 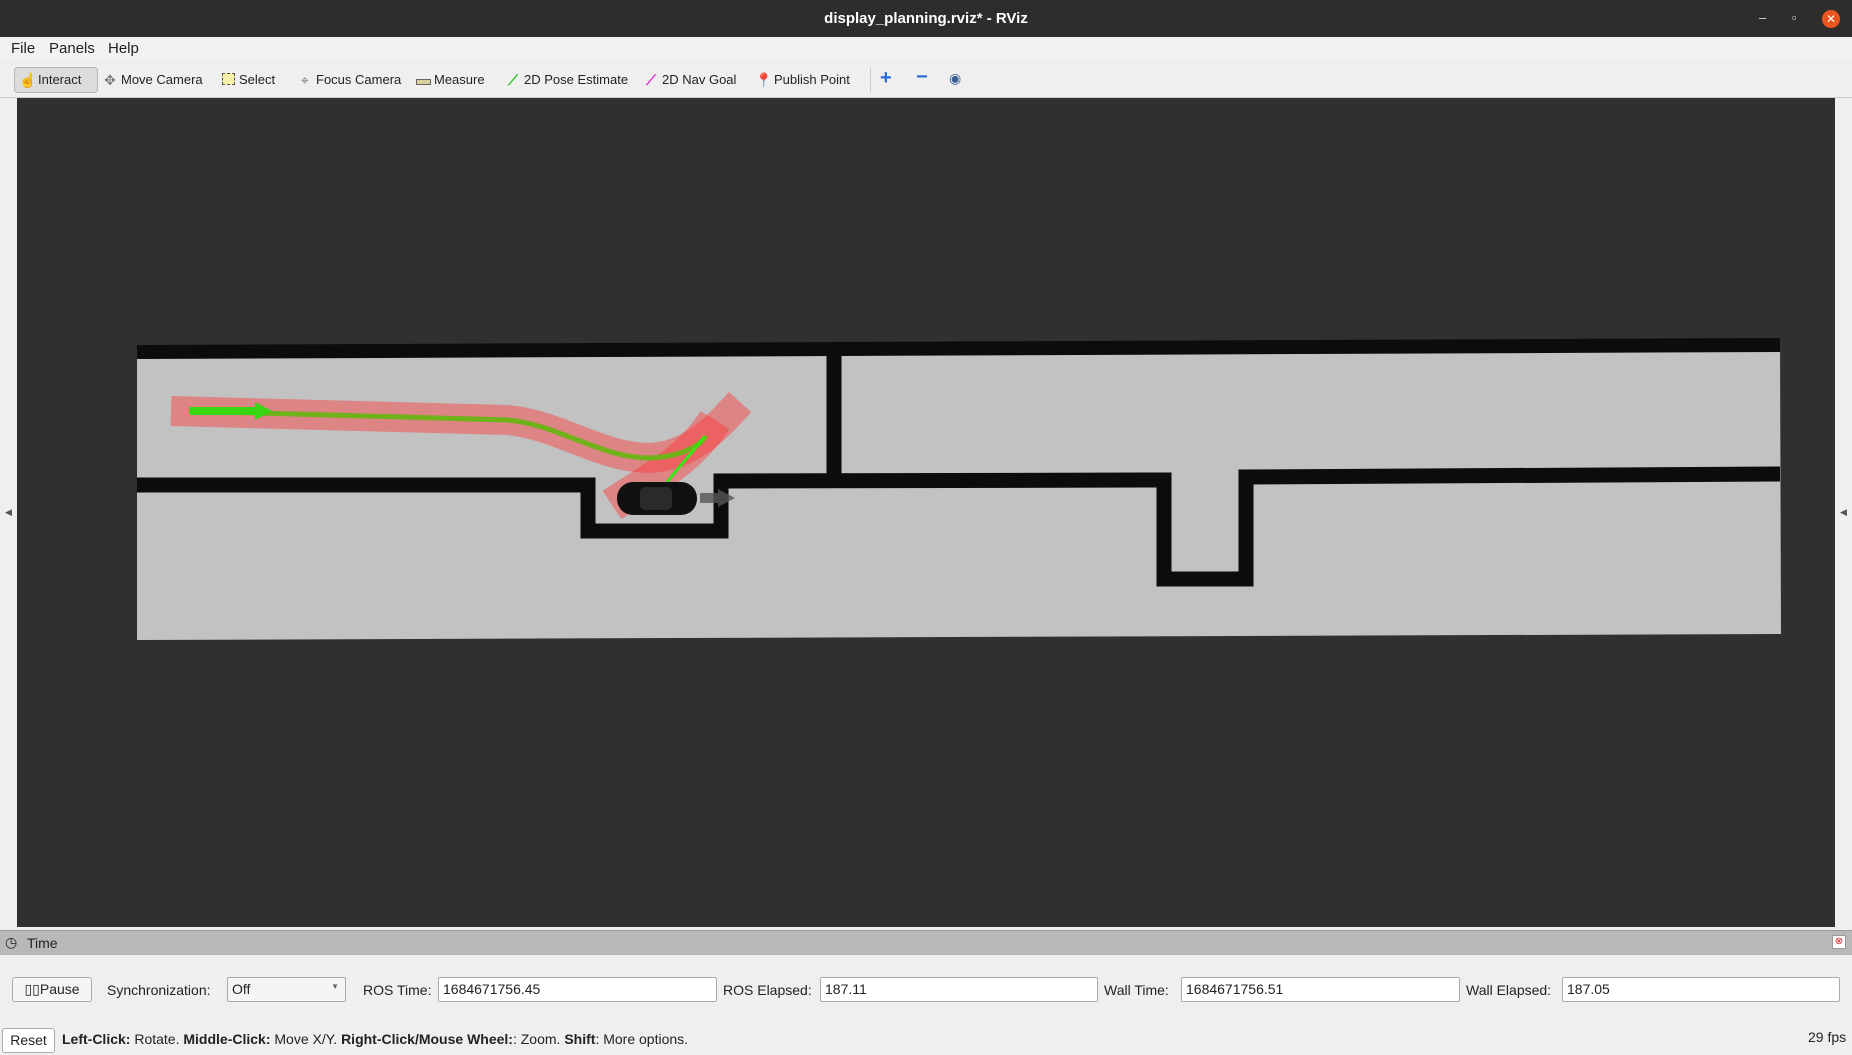 What do you see at coordinates (423, 80) in the screenshot?
I see `ruler-icon` at bounding box center [423, 80].